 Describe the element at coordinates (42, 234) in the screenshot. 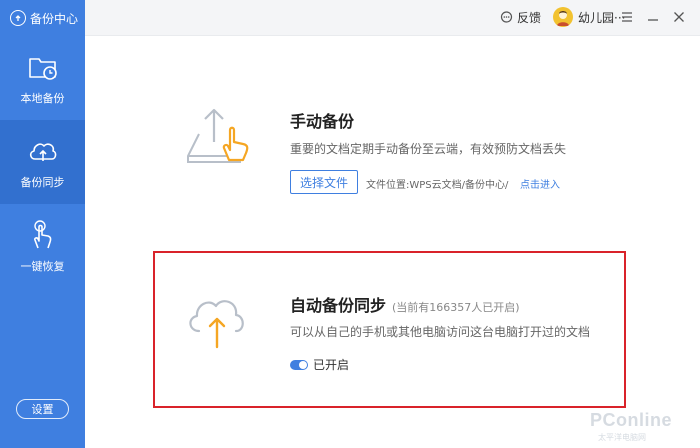

I see `hand-tap-icon` at that location.